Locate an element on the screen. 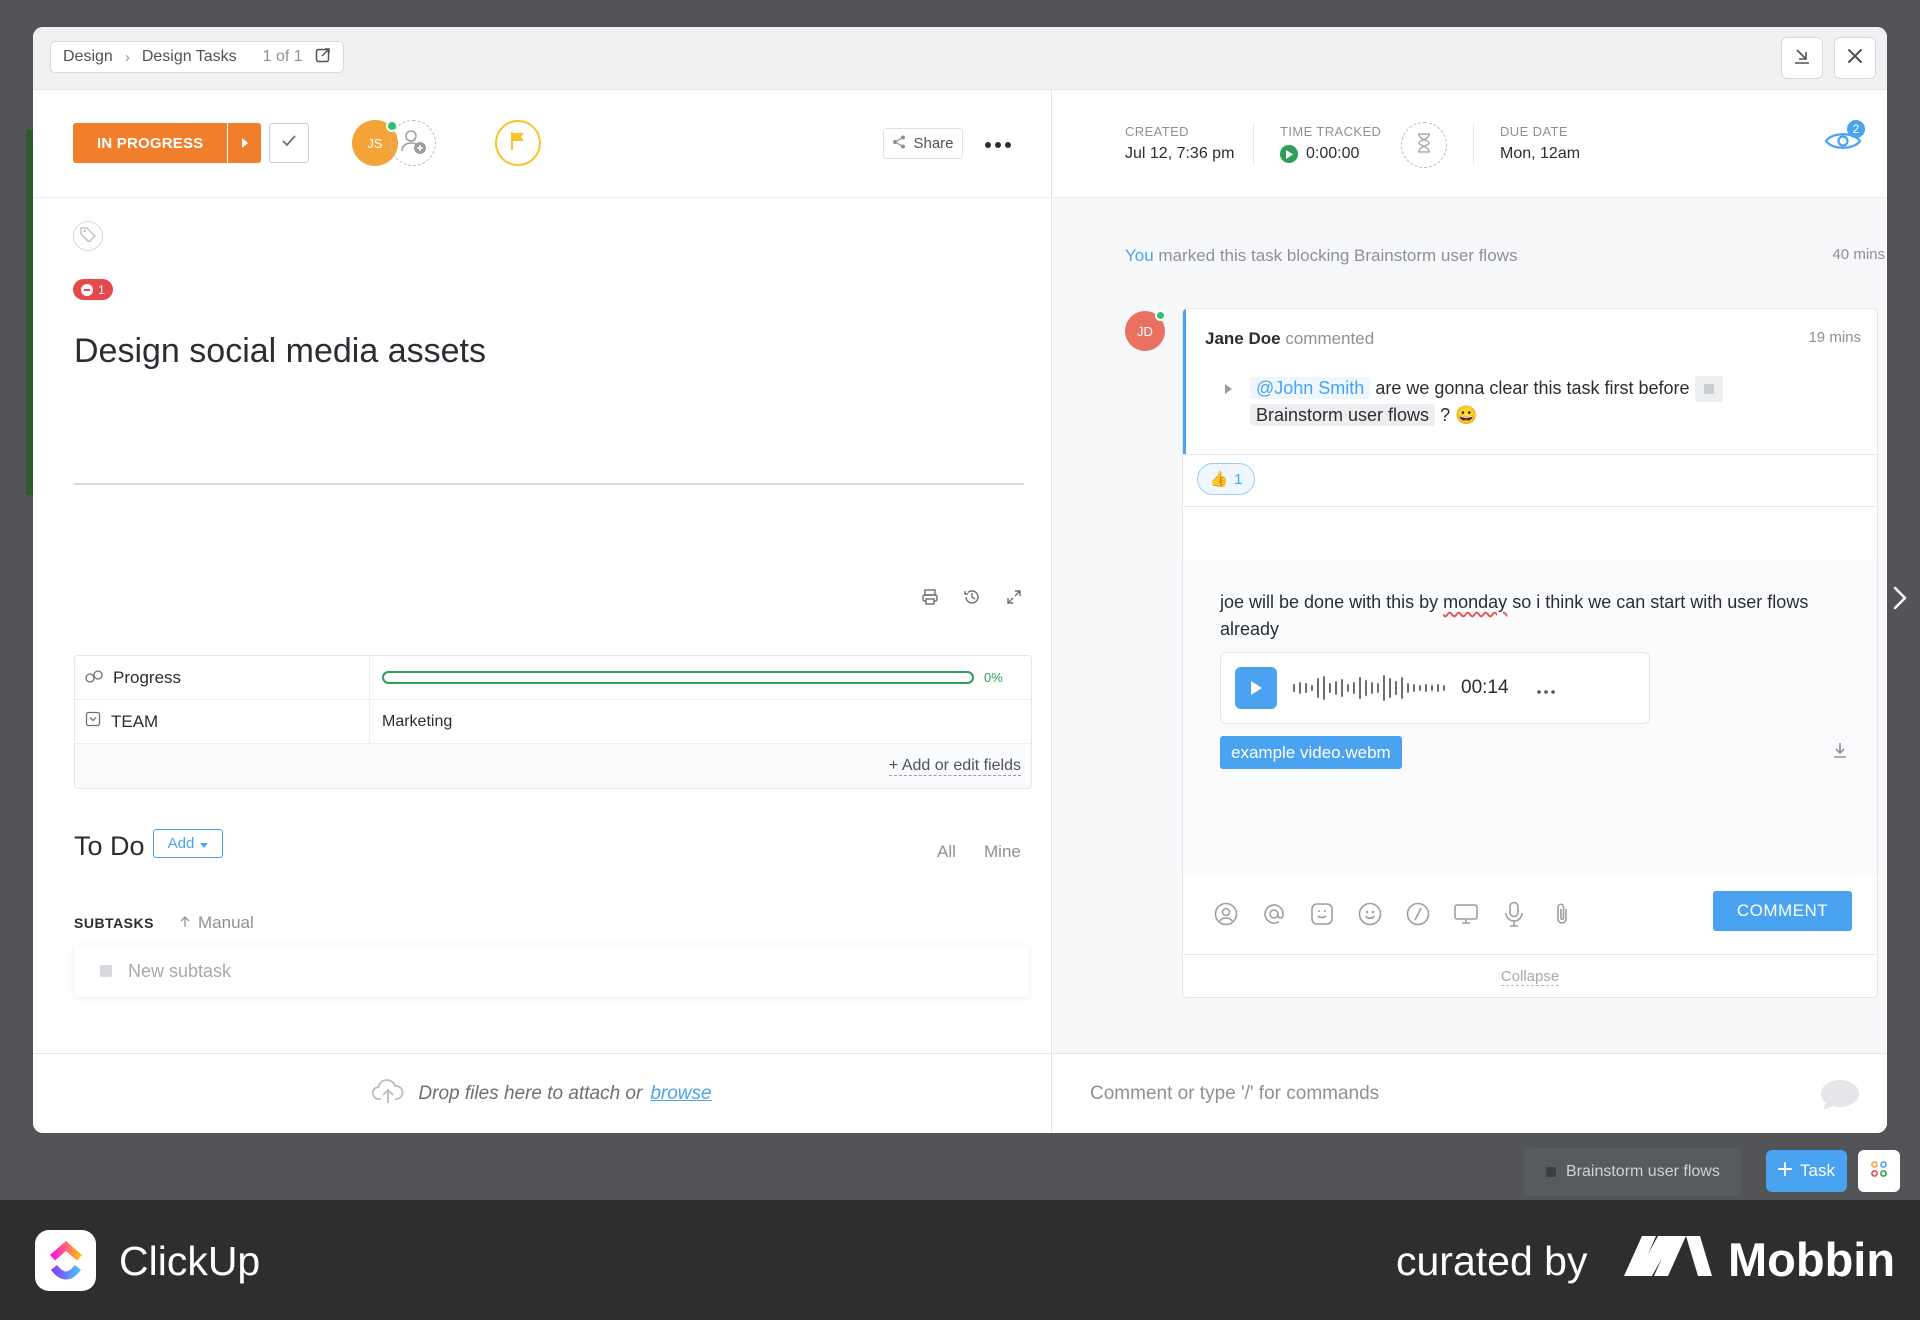  attachment-dropzone: Drop files here to attach or browse is located at coordinates (542, 1093).